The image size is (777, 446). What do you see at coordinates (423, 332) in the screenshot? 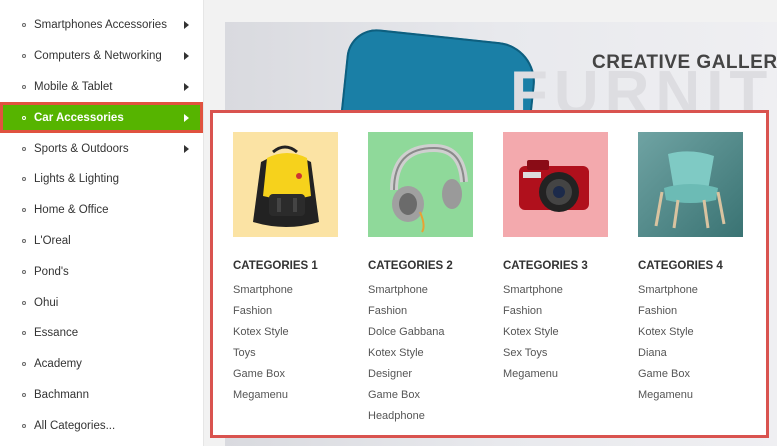
I see `menu-link: Dolce Gabbana` at bounding box center [423, 332].